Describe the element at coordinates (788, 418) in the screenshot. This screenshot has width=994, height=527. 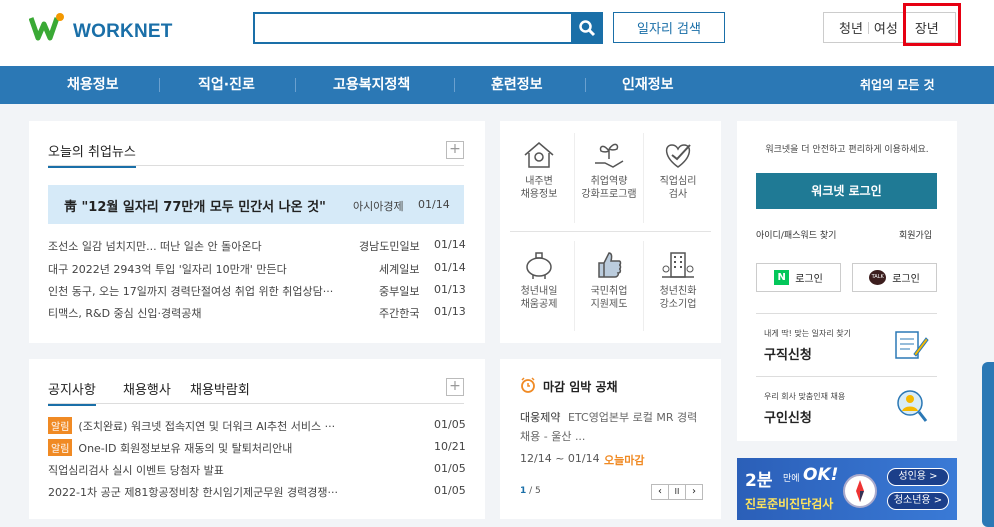
I see `talent-request-title: 구인신청` at that location.